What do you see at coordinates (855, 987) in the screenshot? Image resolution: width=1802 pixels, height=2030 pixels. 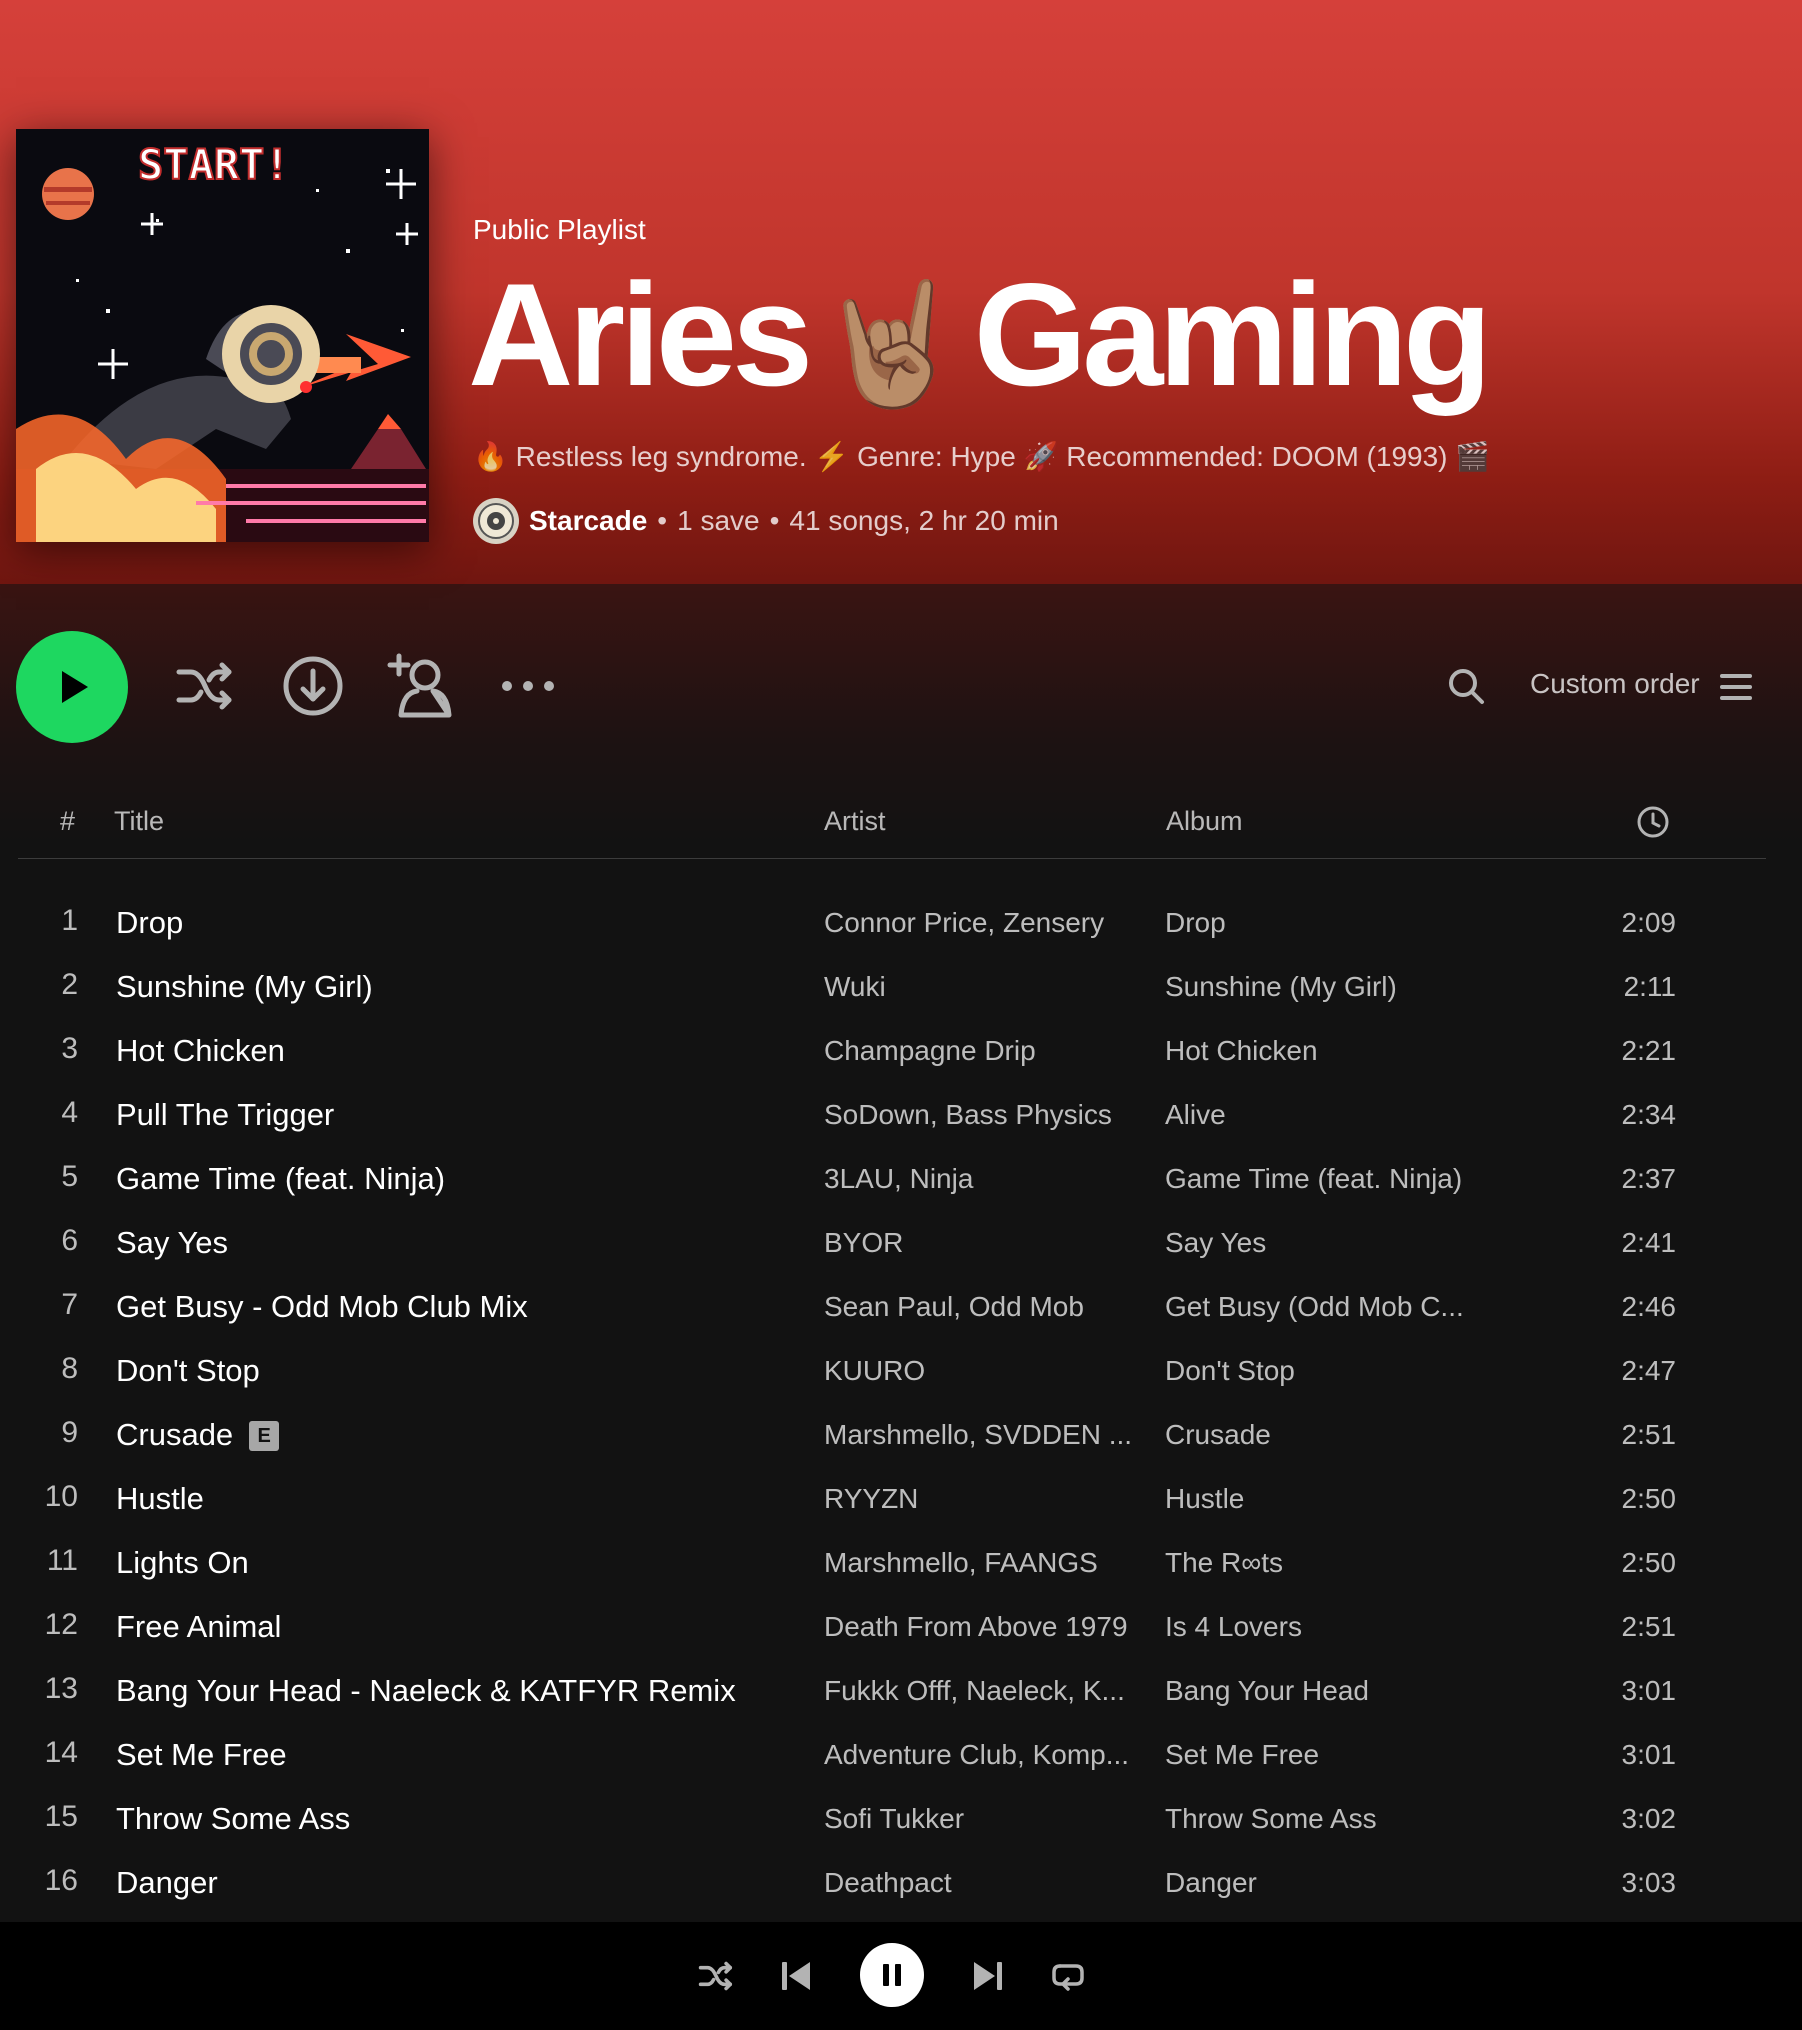 I see `track-artist: Wuki` at bounding box center [855, 987].